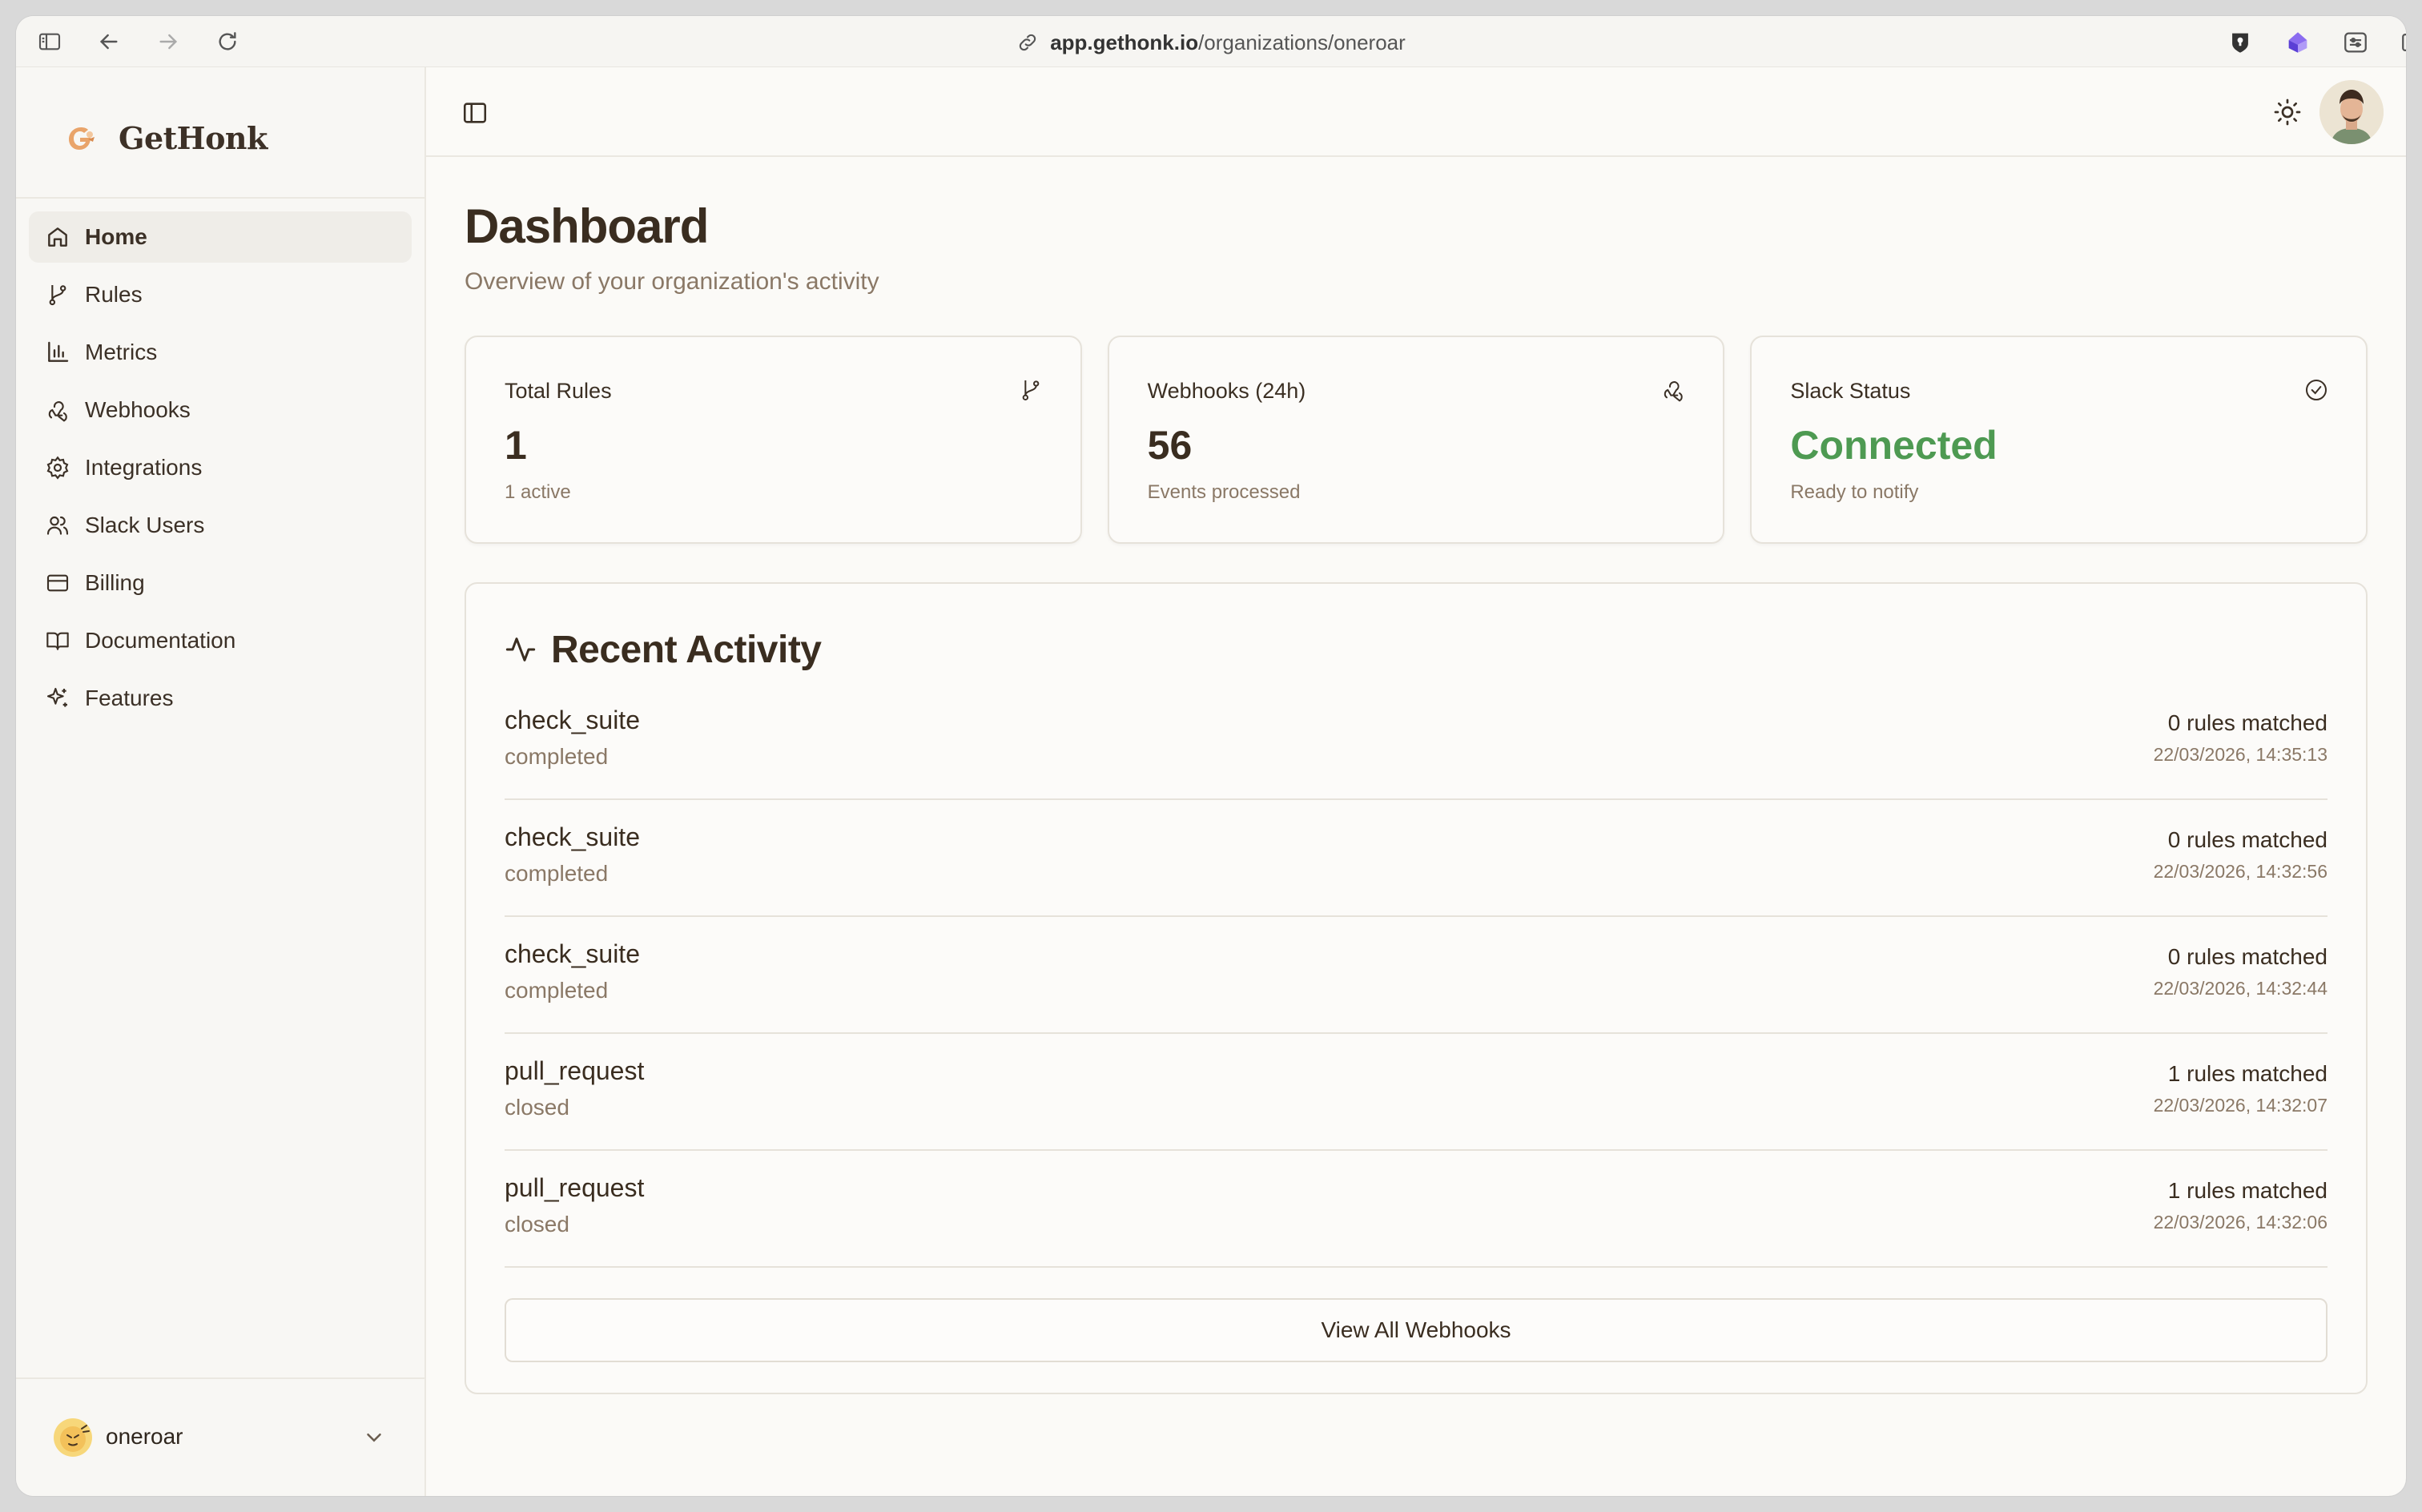  What do you see at coordinates (1027, 45) in the screenshot?
I see `link-icon` at bounding box center [1027, 45].